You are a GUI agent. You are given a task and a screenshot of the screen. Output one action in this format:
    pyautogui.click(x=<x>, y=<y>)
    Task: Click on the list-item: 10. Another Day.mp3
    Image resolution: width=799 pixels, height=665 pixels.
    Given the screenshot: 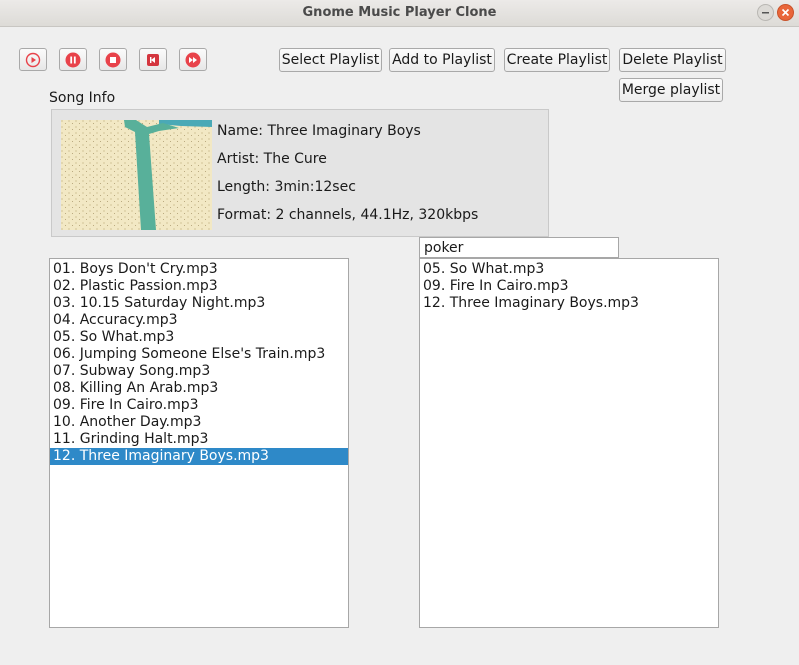 What is the action you would take?
    pyautogui.click(x=199, y=422)
    